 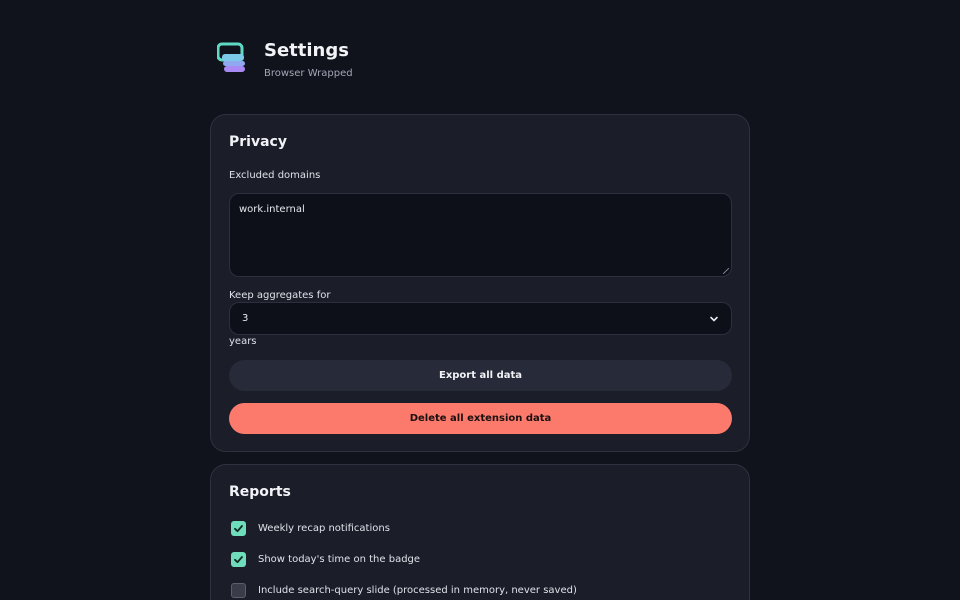 What do you see at coordinates (480, 418) in the screenshot?
I see `delete-data-button: Delete all extension data` at bounding box center [480, 418].